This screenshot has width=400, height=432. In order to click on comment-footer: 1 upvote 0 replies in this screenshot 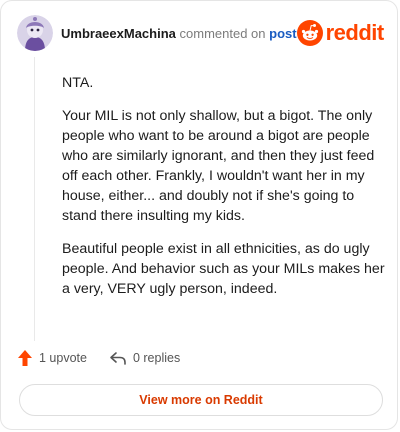, I will do `click(109, 358)`.